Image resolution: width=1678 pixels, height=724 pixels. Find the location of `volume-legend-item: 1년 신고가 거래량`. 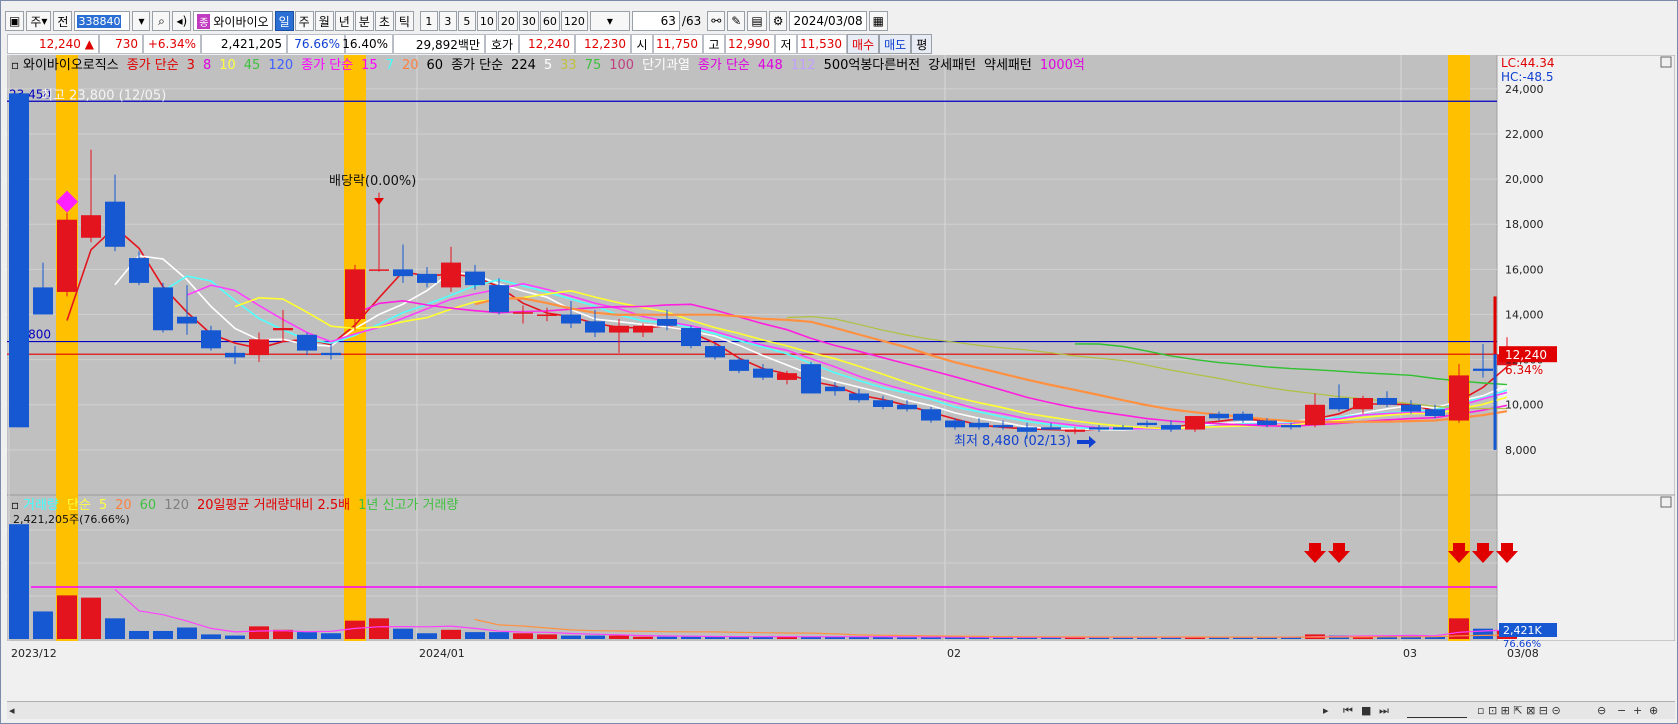

volume-legend-item: 1년 신고가 거래량 is located at coordinates (408, 505).